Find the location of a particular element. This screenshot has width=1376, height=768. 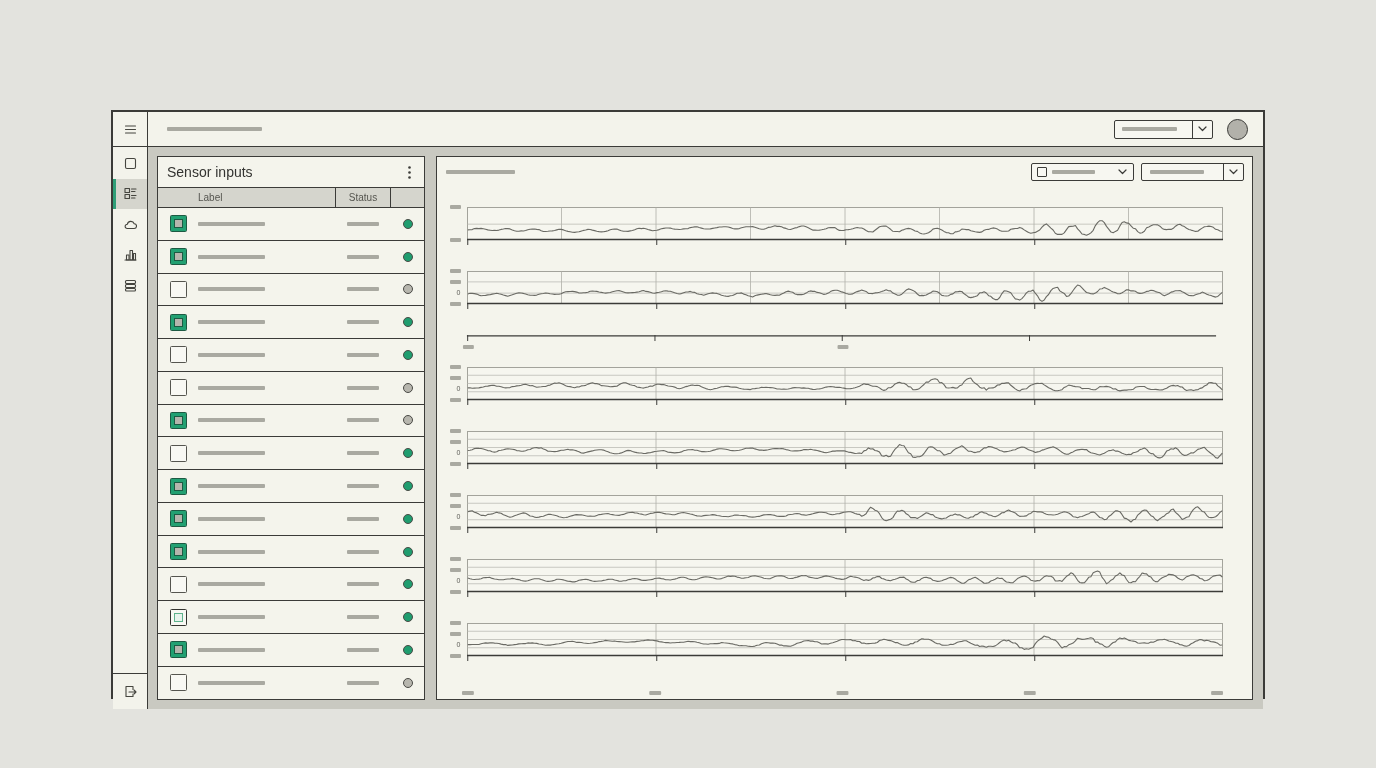

document-arrow-icon is located at coordinates (130, 691).